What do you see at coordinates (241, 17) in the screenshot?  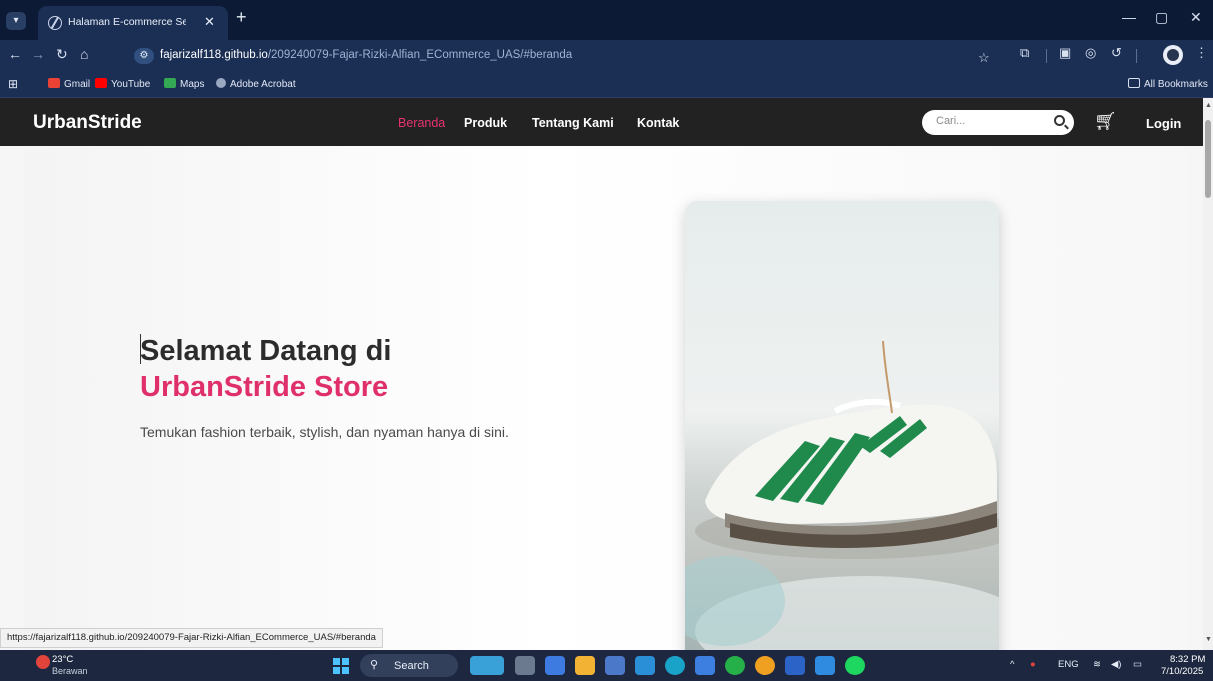 I see `new-tab-button: +` at bounding box center [241, 17].